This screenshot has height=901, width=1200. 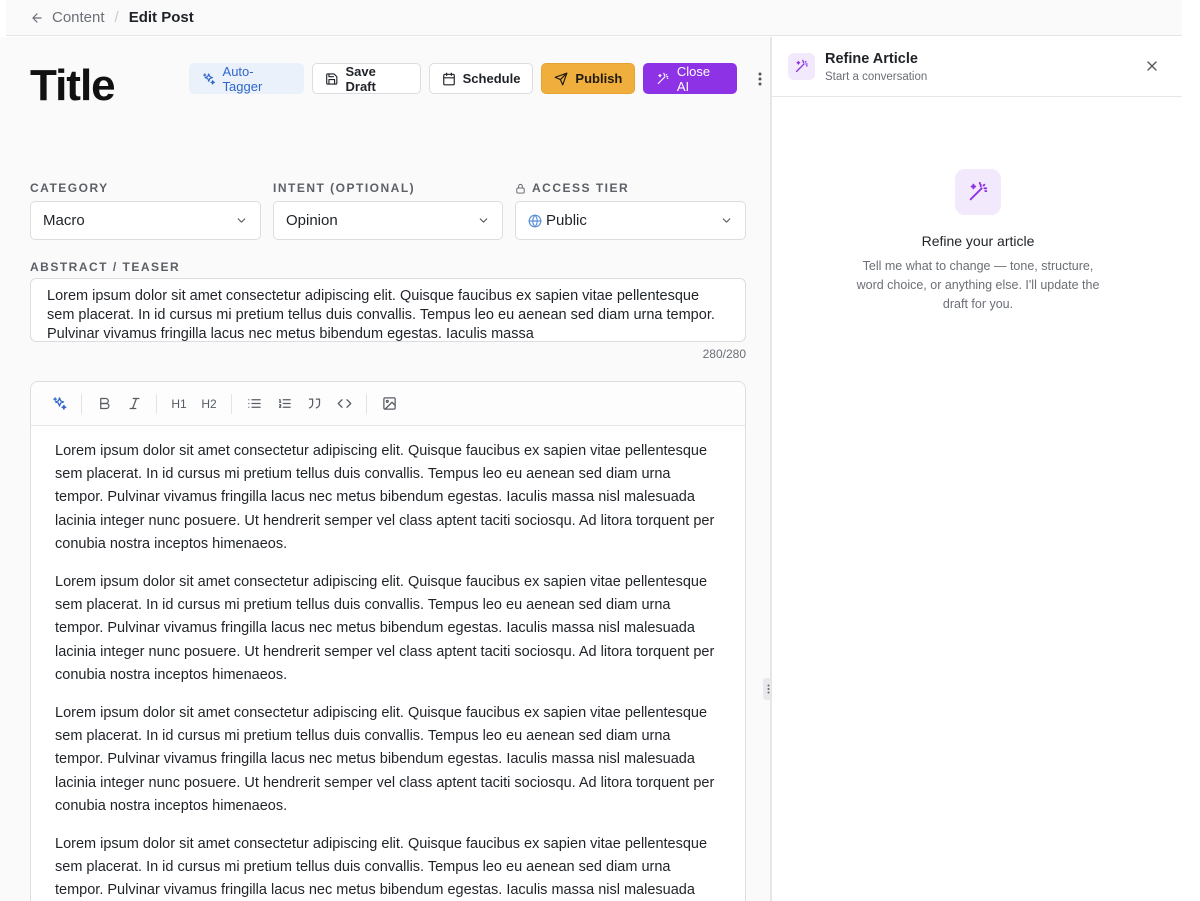 What do you see at coordinates (73, 86) in the screenshot?
I see `post-title: Title` at bounding box center [73, 86].